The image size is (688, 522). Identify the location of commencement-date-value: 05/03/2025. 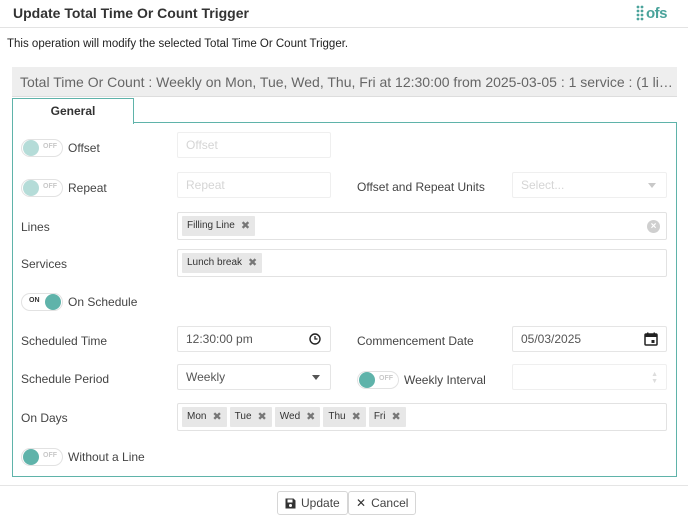
(551, 339).